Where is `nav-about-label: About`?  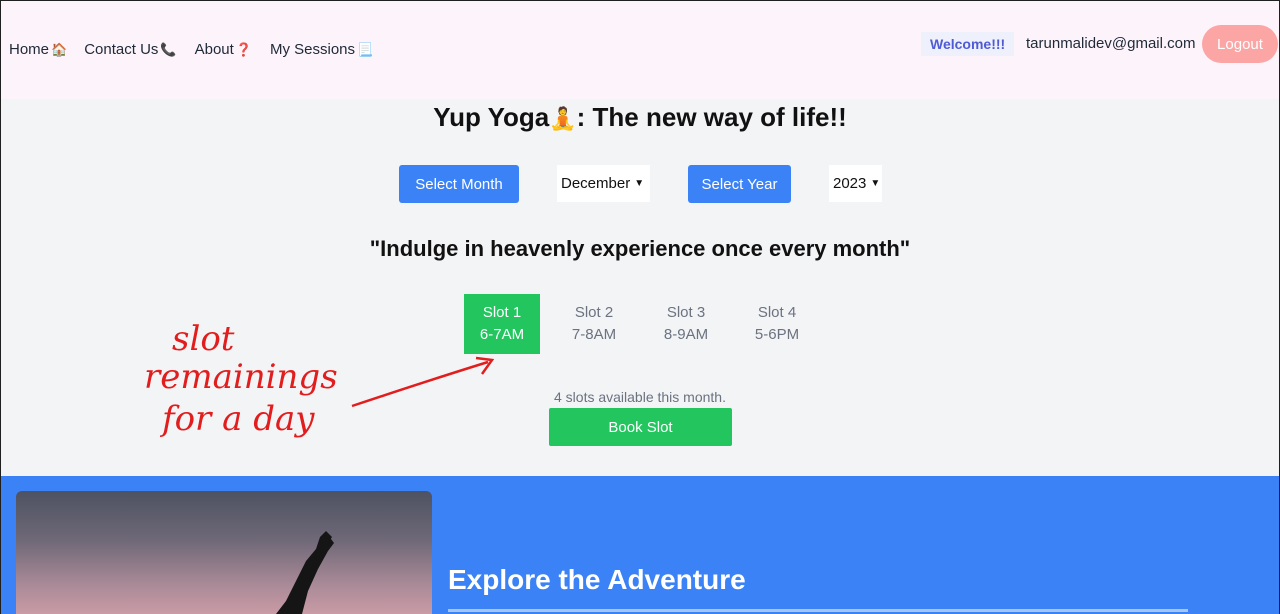 nav-about-label: About is located at coordinates (214, 49).